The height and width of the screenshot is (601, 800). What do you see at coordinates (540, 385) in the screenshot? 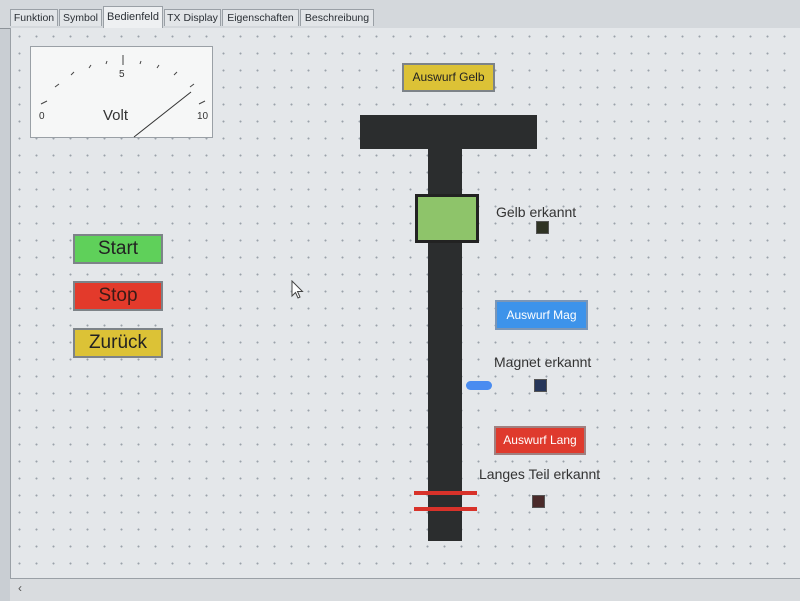
I see `magnet-erkannt-indicator` at bounding box center [540, 385].